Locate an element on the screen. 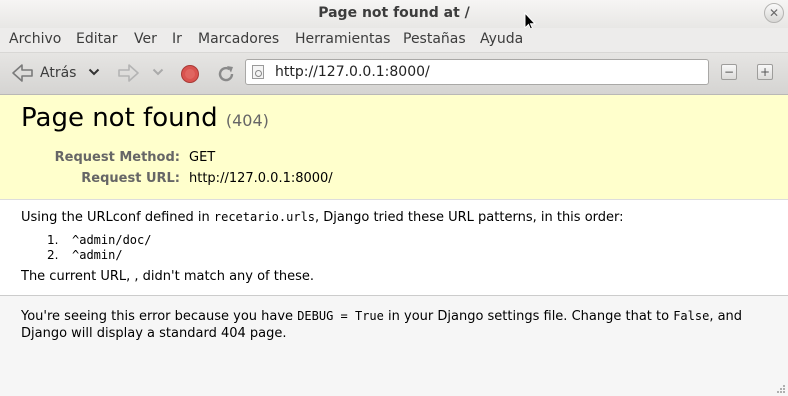  request-method-label: Request Method: is located at coordinates (117, 157).